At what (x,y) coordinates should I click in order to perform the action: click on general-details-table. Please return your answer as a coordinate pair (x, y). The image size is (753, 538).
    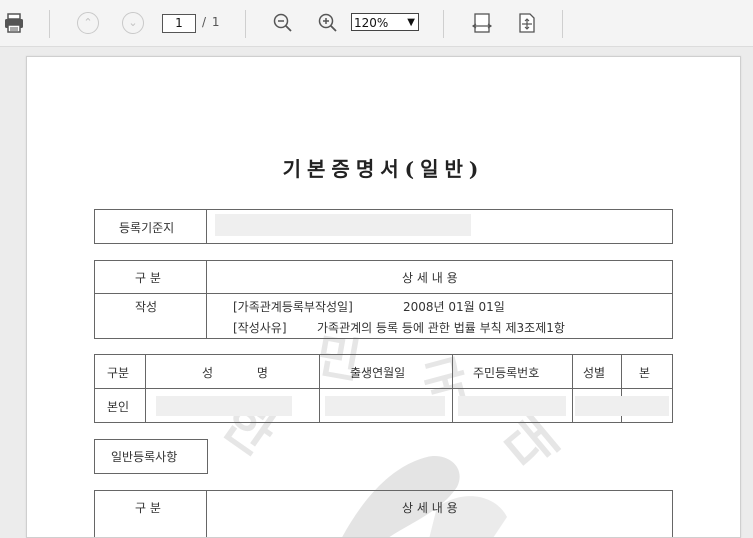
    Looking at the image, I should click on (383, 513).